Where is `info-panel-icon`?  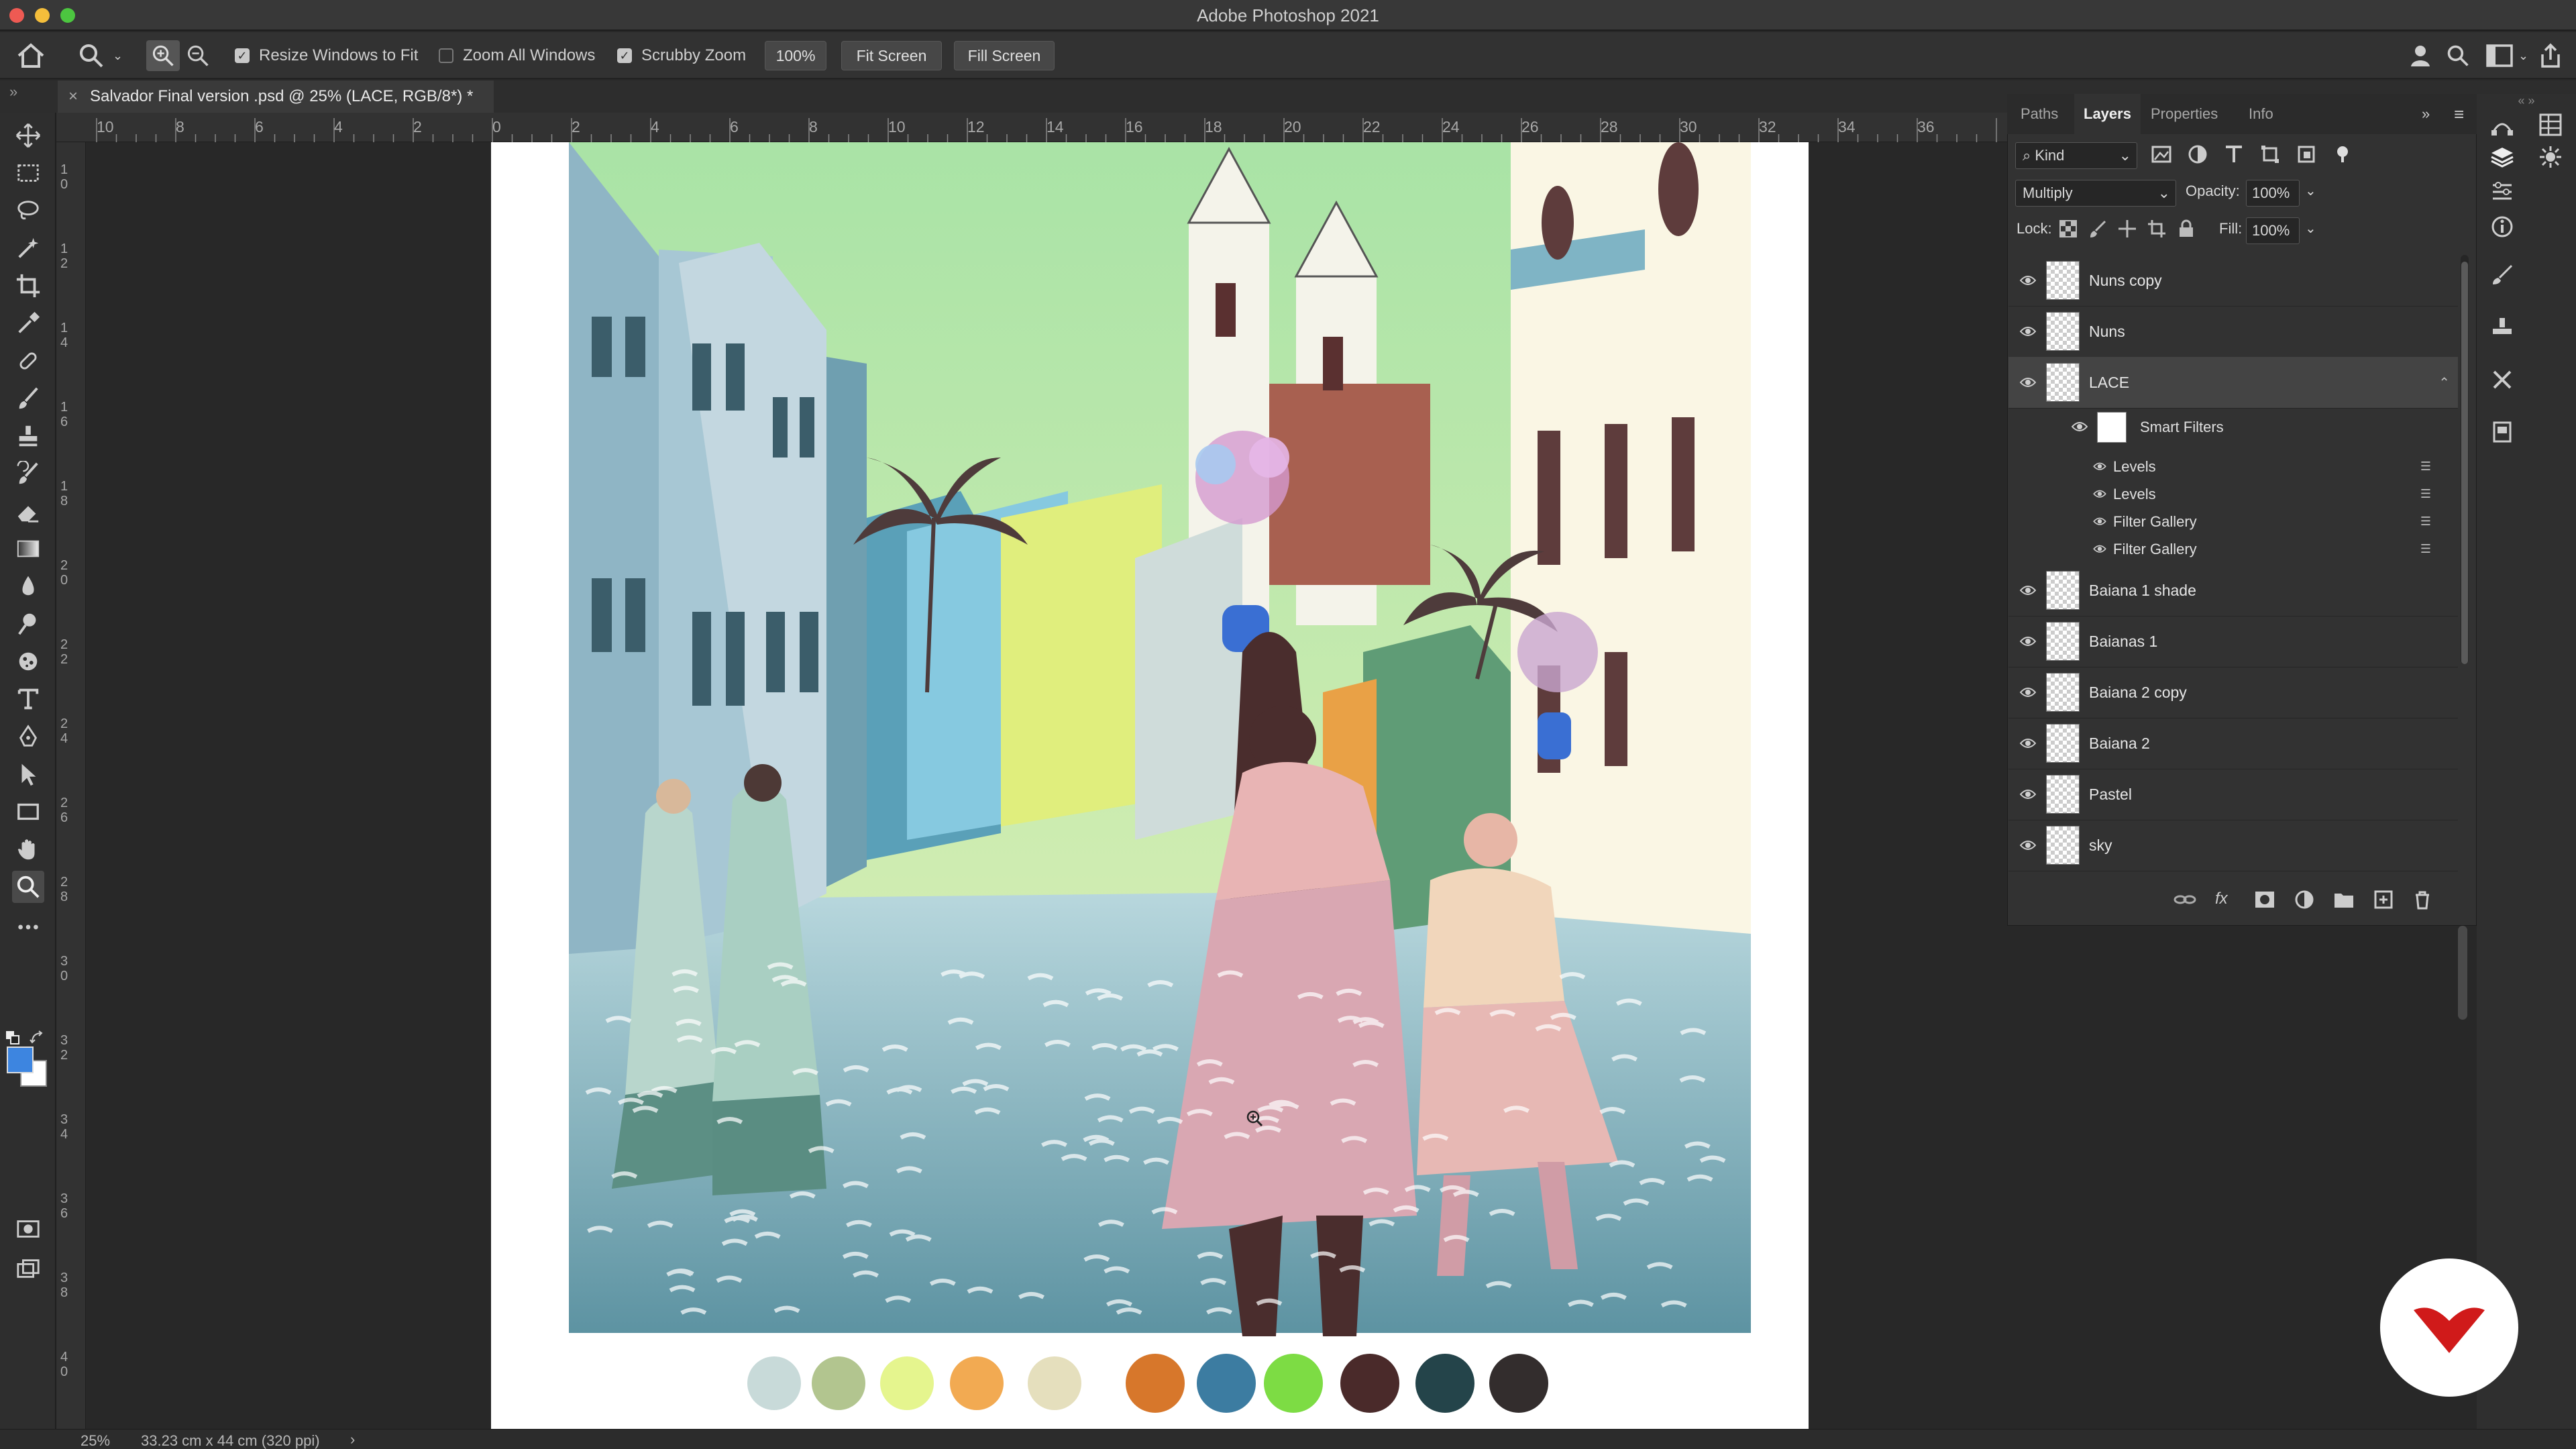 info-panel-icon is located at coordinates (2502, 227).